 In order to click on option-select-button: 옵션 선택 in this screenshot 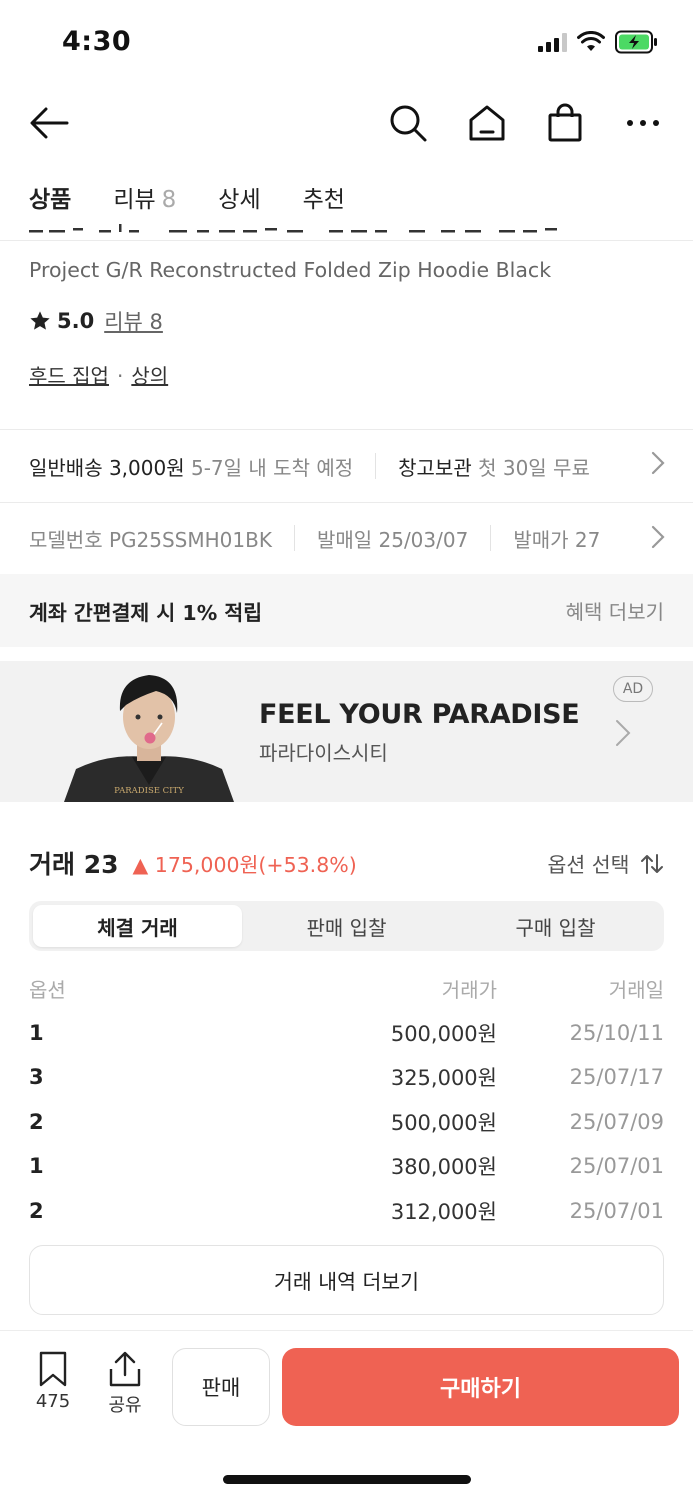, I will do `click(606, 863)`.